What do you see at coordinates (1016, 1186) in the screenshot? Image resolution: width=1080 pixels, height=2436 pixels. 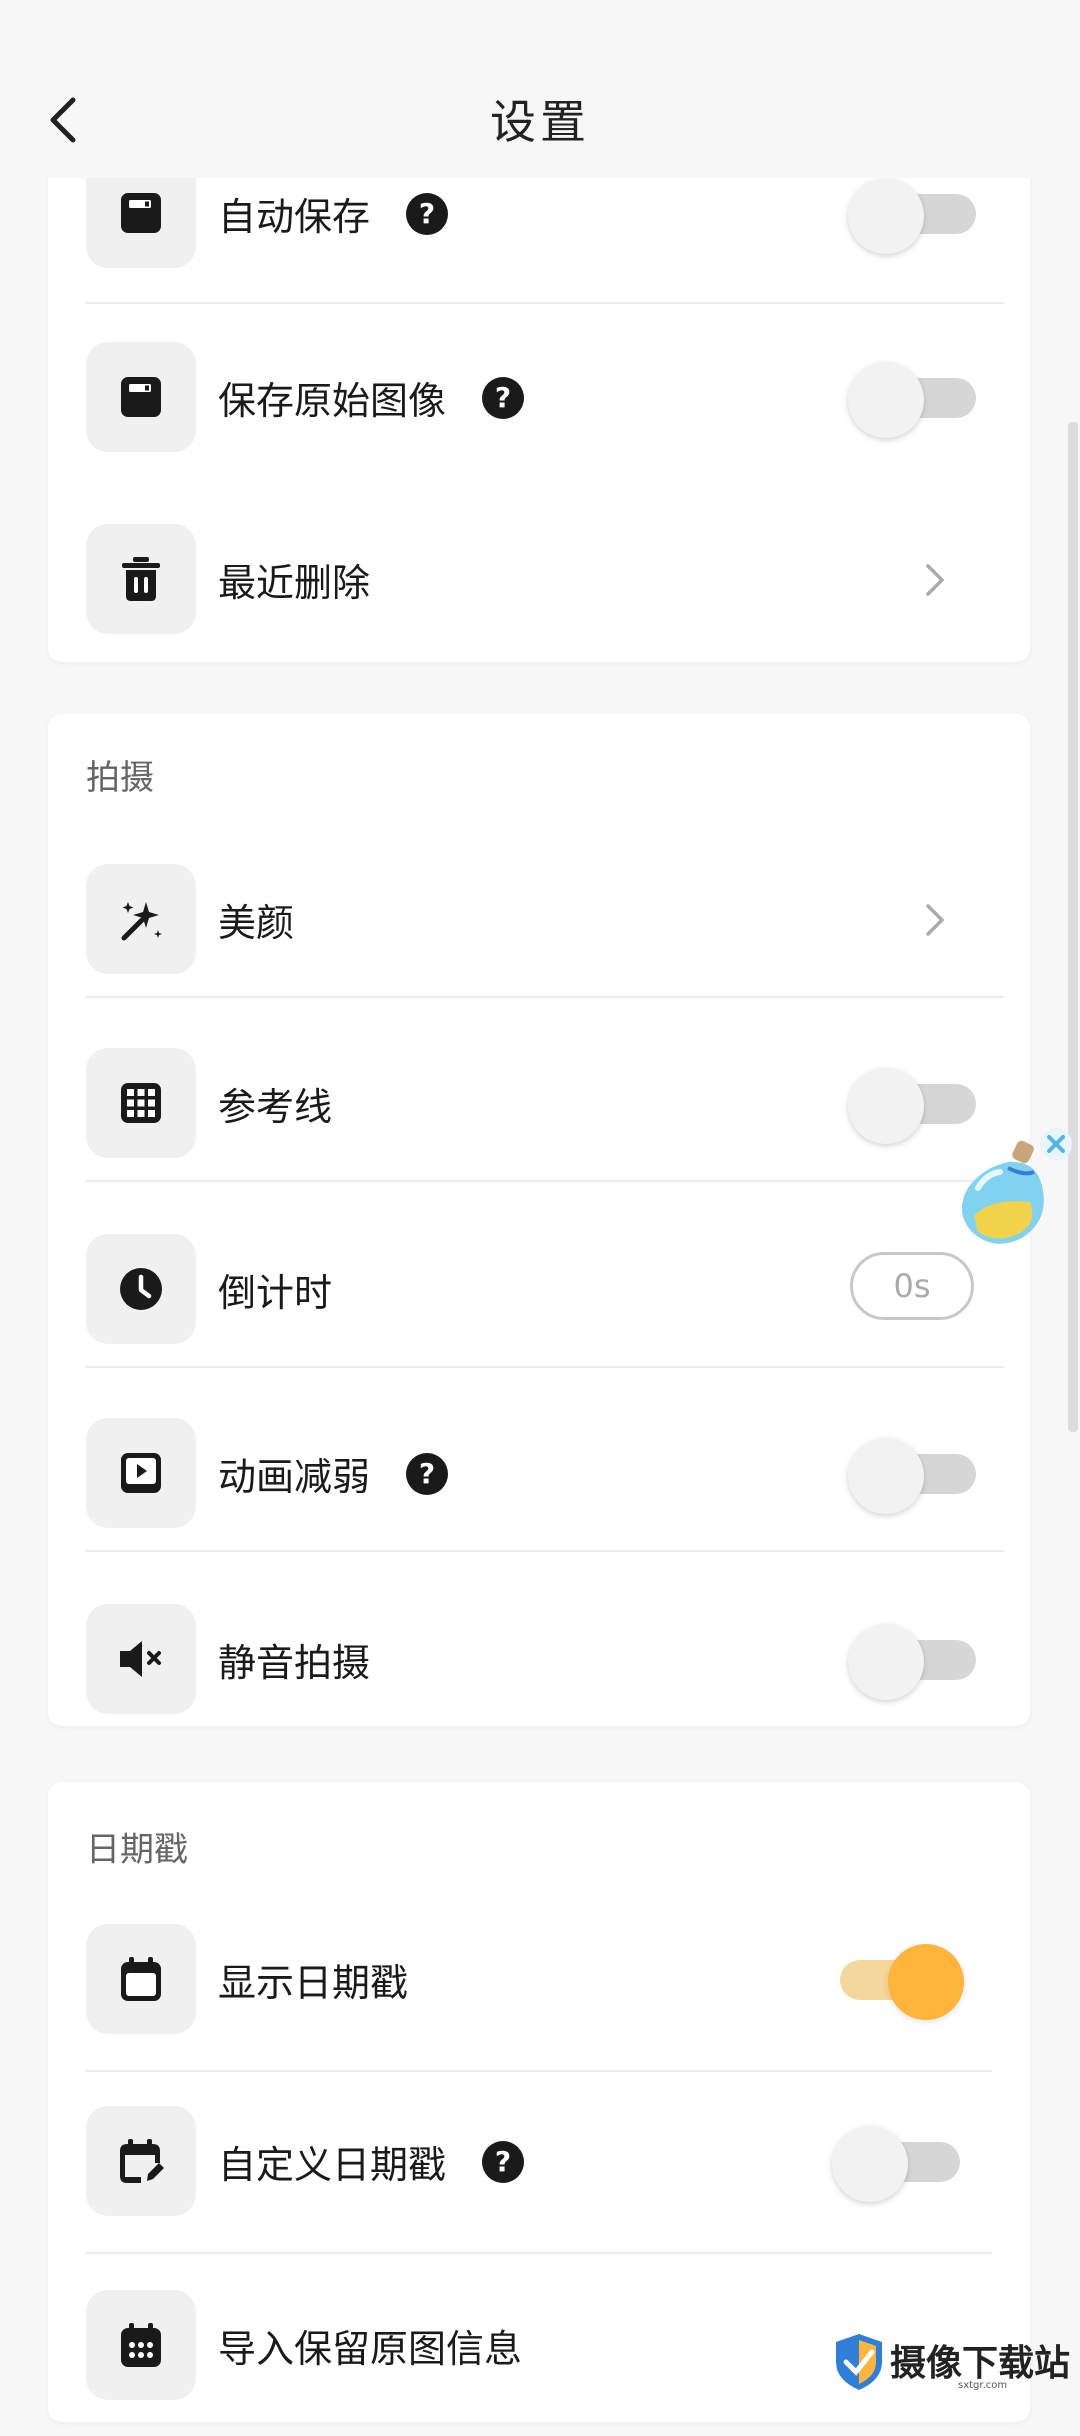 I see `potion-bottle-icon` at bounding box center [1016, 1186].